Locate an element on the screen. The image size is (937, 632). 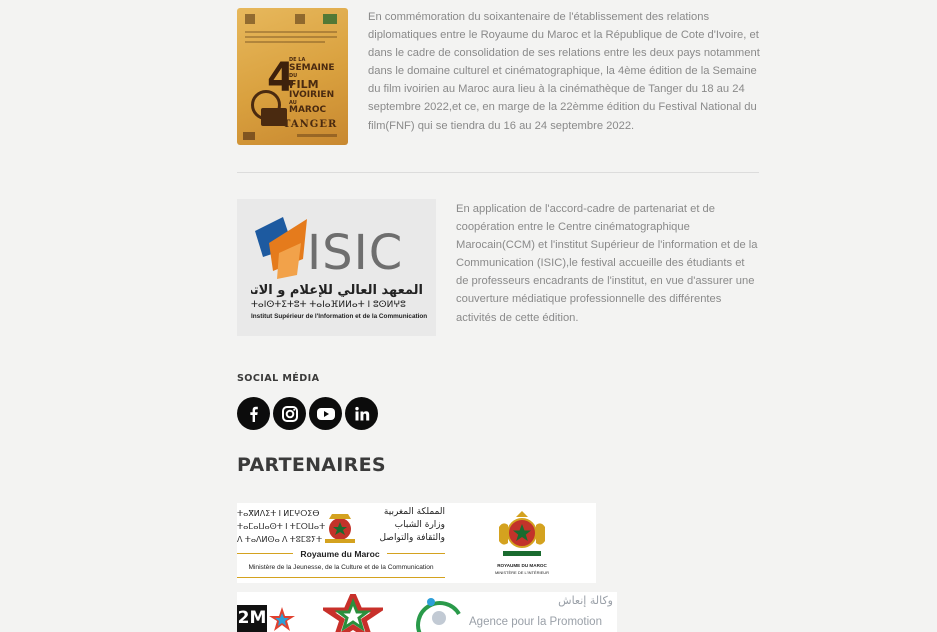
social-media-title: SOCIAL MÉDIA is located at coordinates (278, 378).